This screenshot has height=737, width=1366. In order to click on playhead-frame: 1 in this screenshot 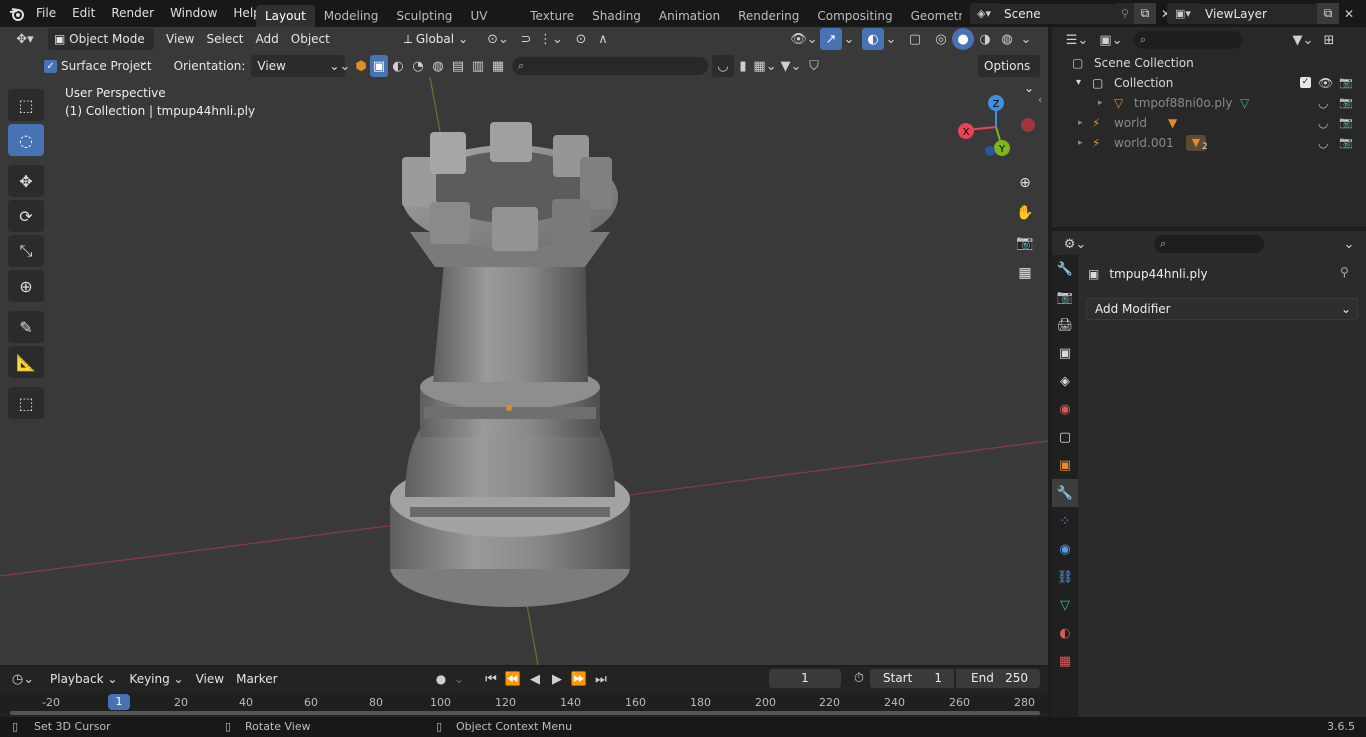, I will do `click(119, 702)`.